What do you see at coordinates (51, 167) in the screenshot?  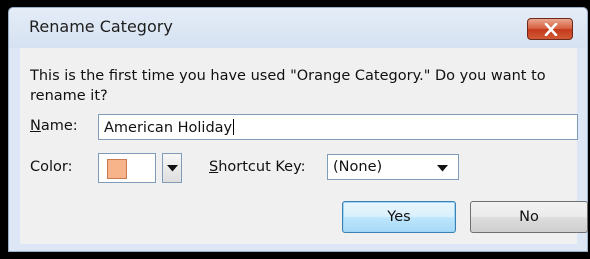 I see `color-label: Color:` at bounding box center [51, 167].